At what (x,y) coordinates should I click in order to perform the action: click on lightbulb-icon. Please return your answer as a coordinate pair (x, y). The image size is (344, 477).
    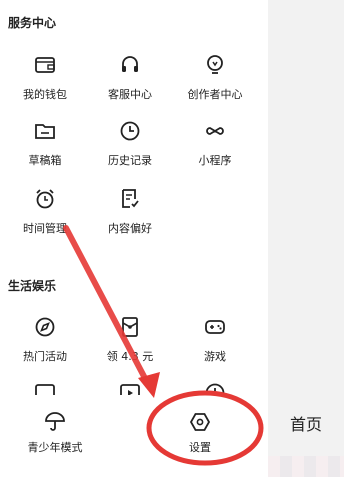
    Looking at the image, I should click on (215, 65).